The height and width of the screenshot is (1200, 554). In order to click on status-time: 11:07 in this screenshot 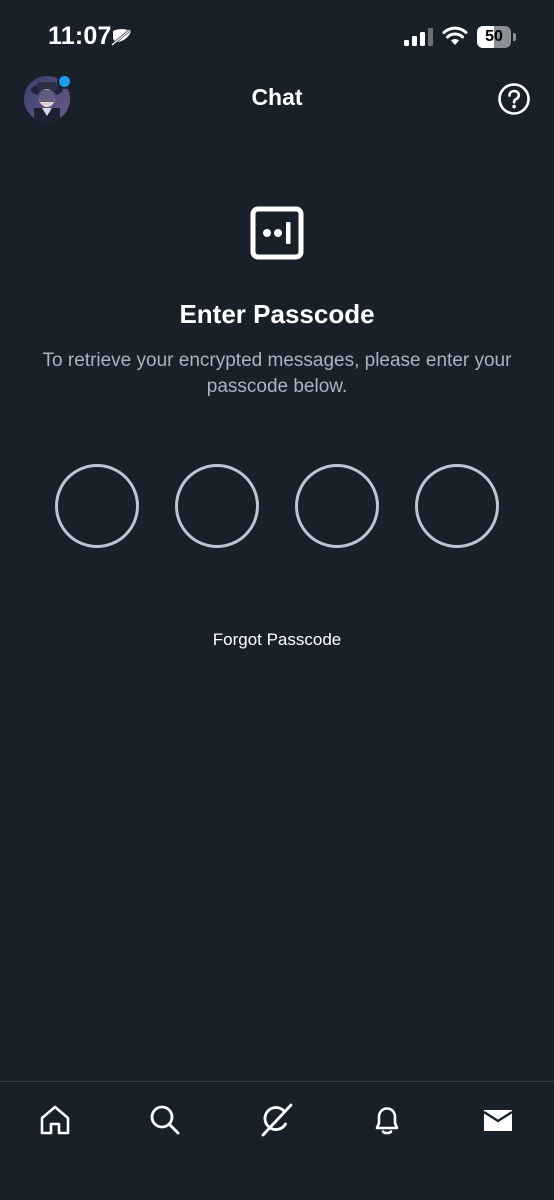, I will do `click(80, 36)`.